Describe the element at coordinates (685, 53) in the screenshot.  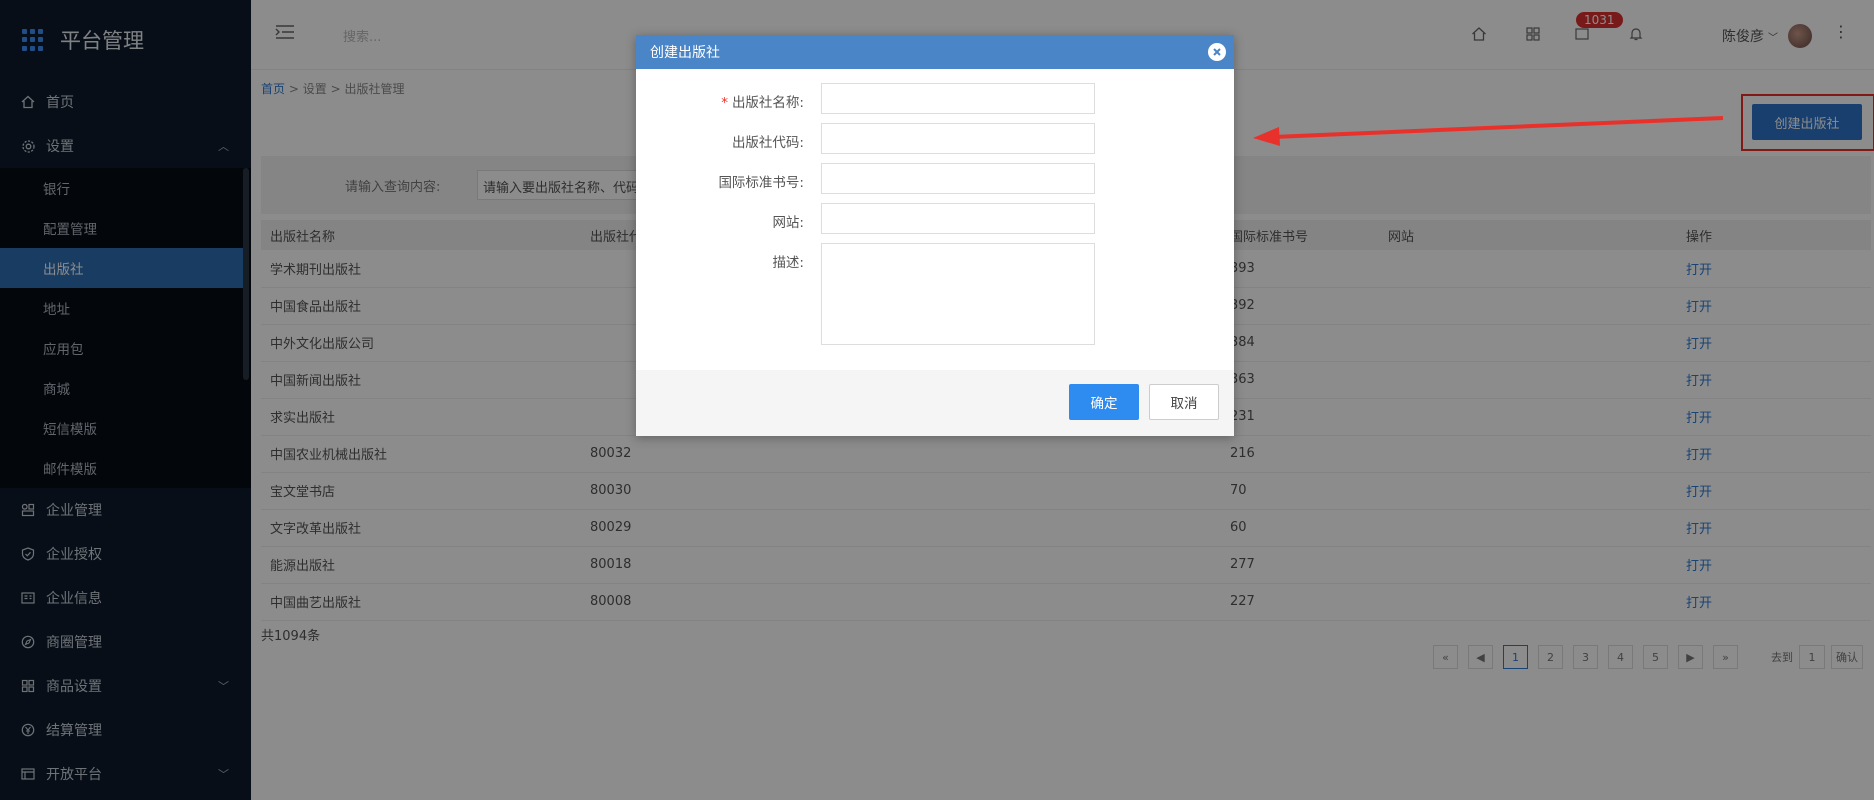
I see `dialog-title: 创建出版社` at that location.